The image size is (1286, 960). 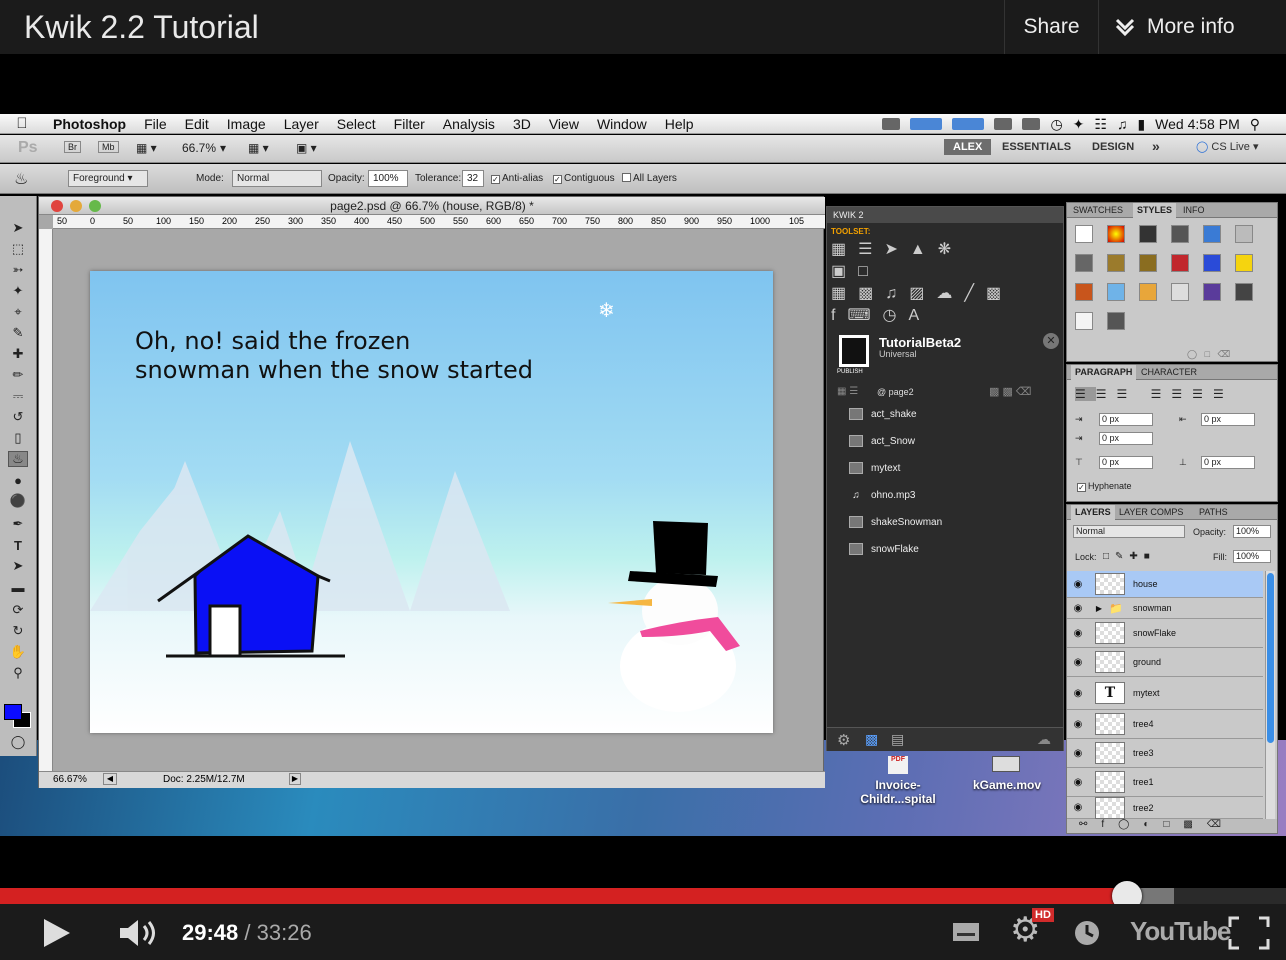 What do you see at coordinates (1202, 394) in the screenshot?
I see `justify-right-icon: ☰` at bounding box center [1202, 394].